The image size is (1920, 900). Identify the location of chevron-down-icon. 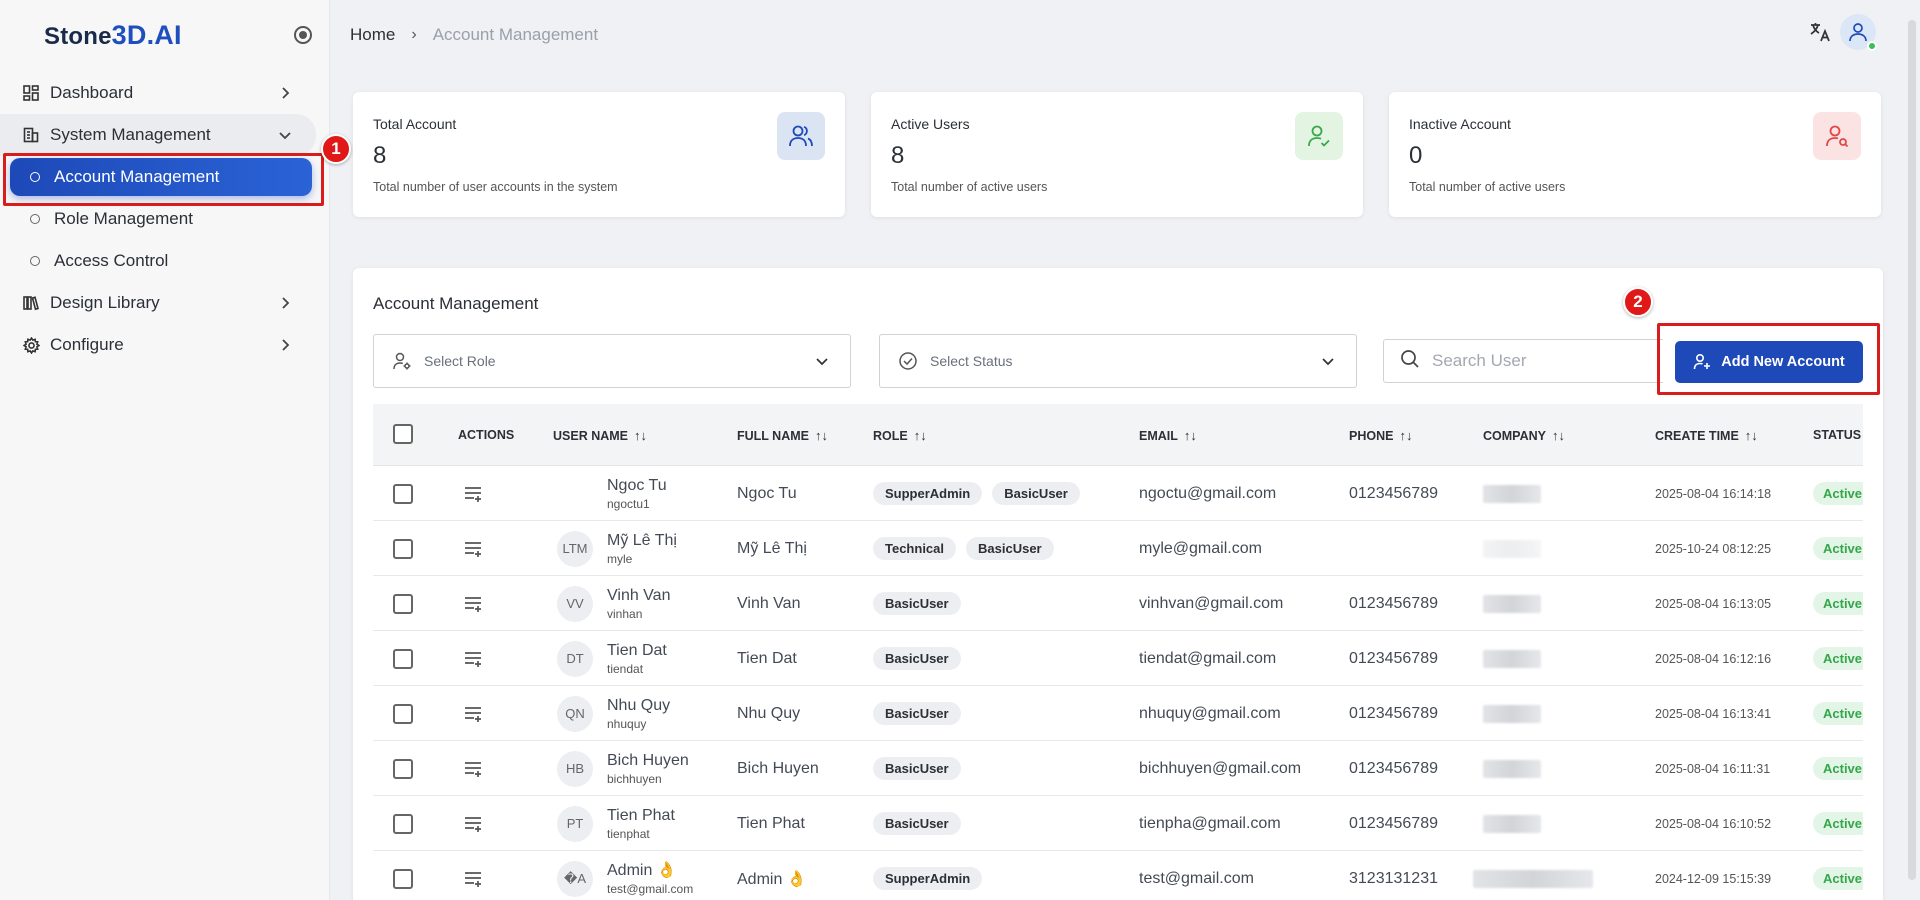
(285, 135).